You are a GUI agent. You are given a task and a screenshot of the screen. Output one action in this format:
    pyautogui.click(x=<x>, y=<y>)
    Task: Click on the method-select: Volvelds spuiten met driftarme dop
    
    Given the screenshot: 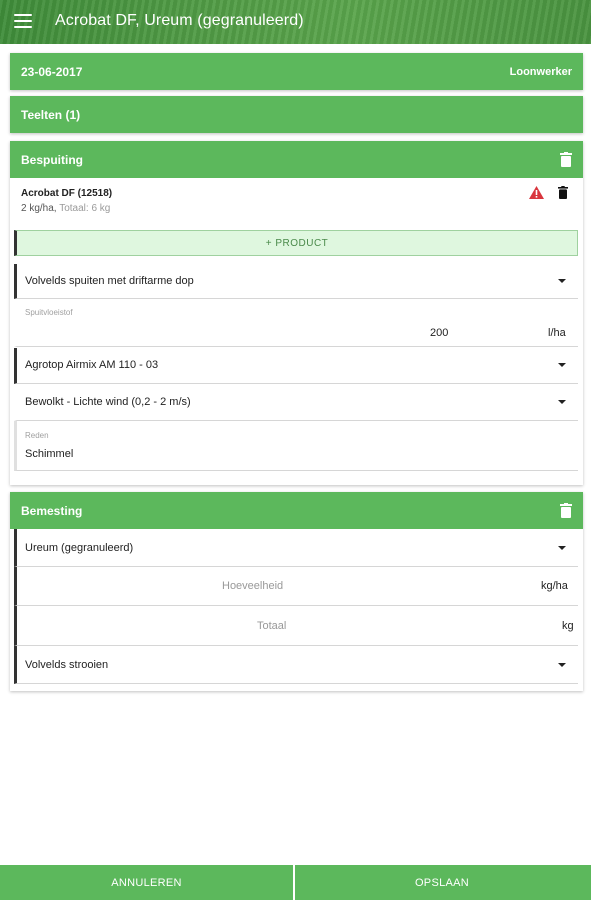 What is the action you would take?
    pyautogui.click(x=296, y=281)
    